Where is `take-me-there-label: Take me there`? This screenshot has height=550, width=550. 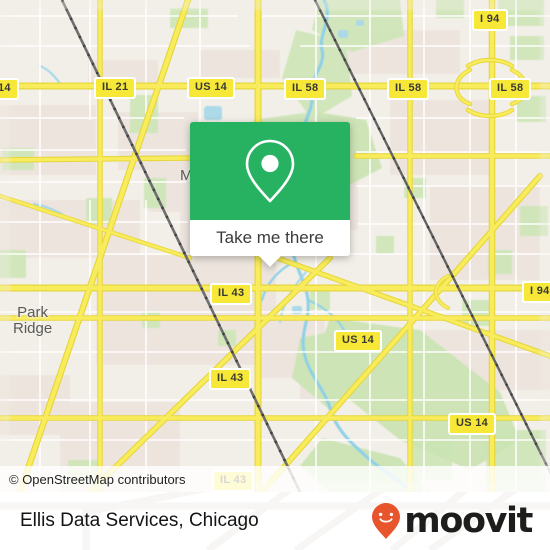 take-me-there-label: Take me there is located at coordinates (270, 237).